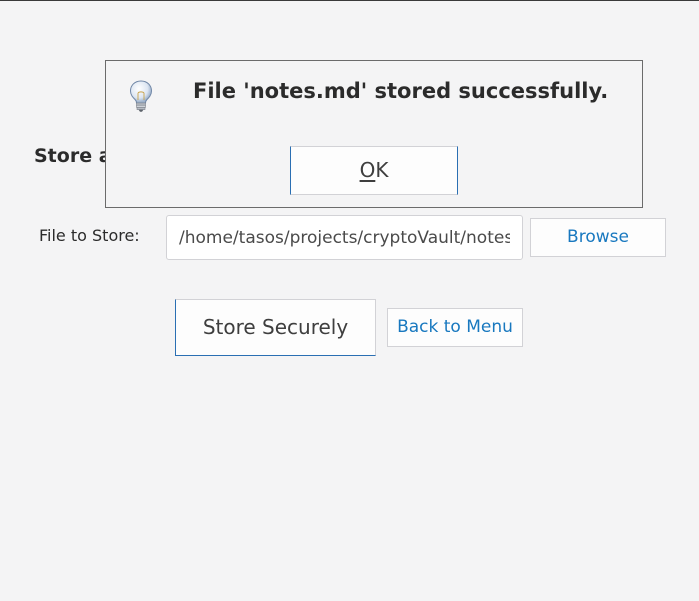  What do you see at coordinates (401, 91) in the screenshot?
I see `dialog-message: File 'notes.md' stored successfully.` at bounding box center [401, 91].